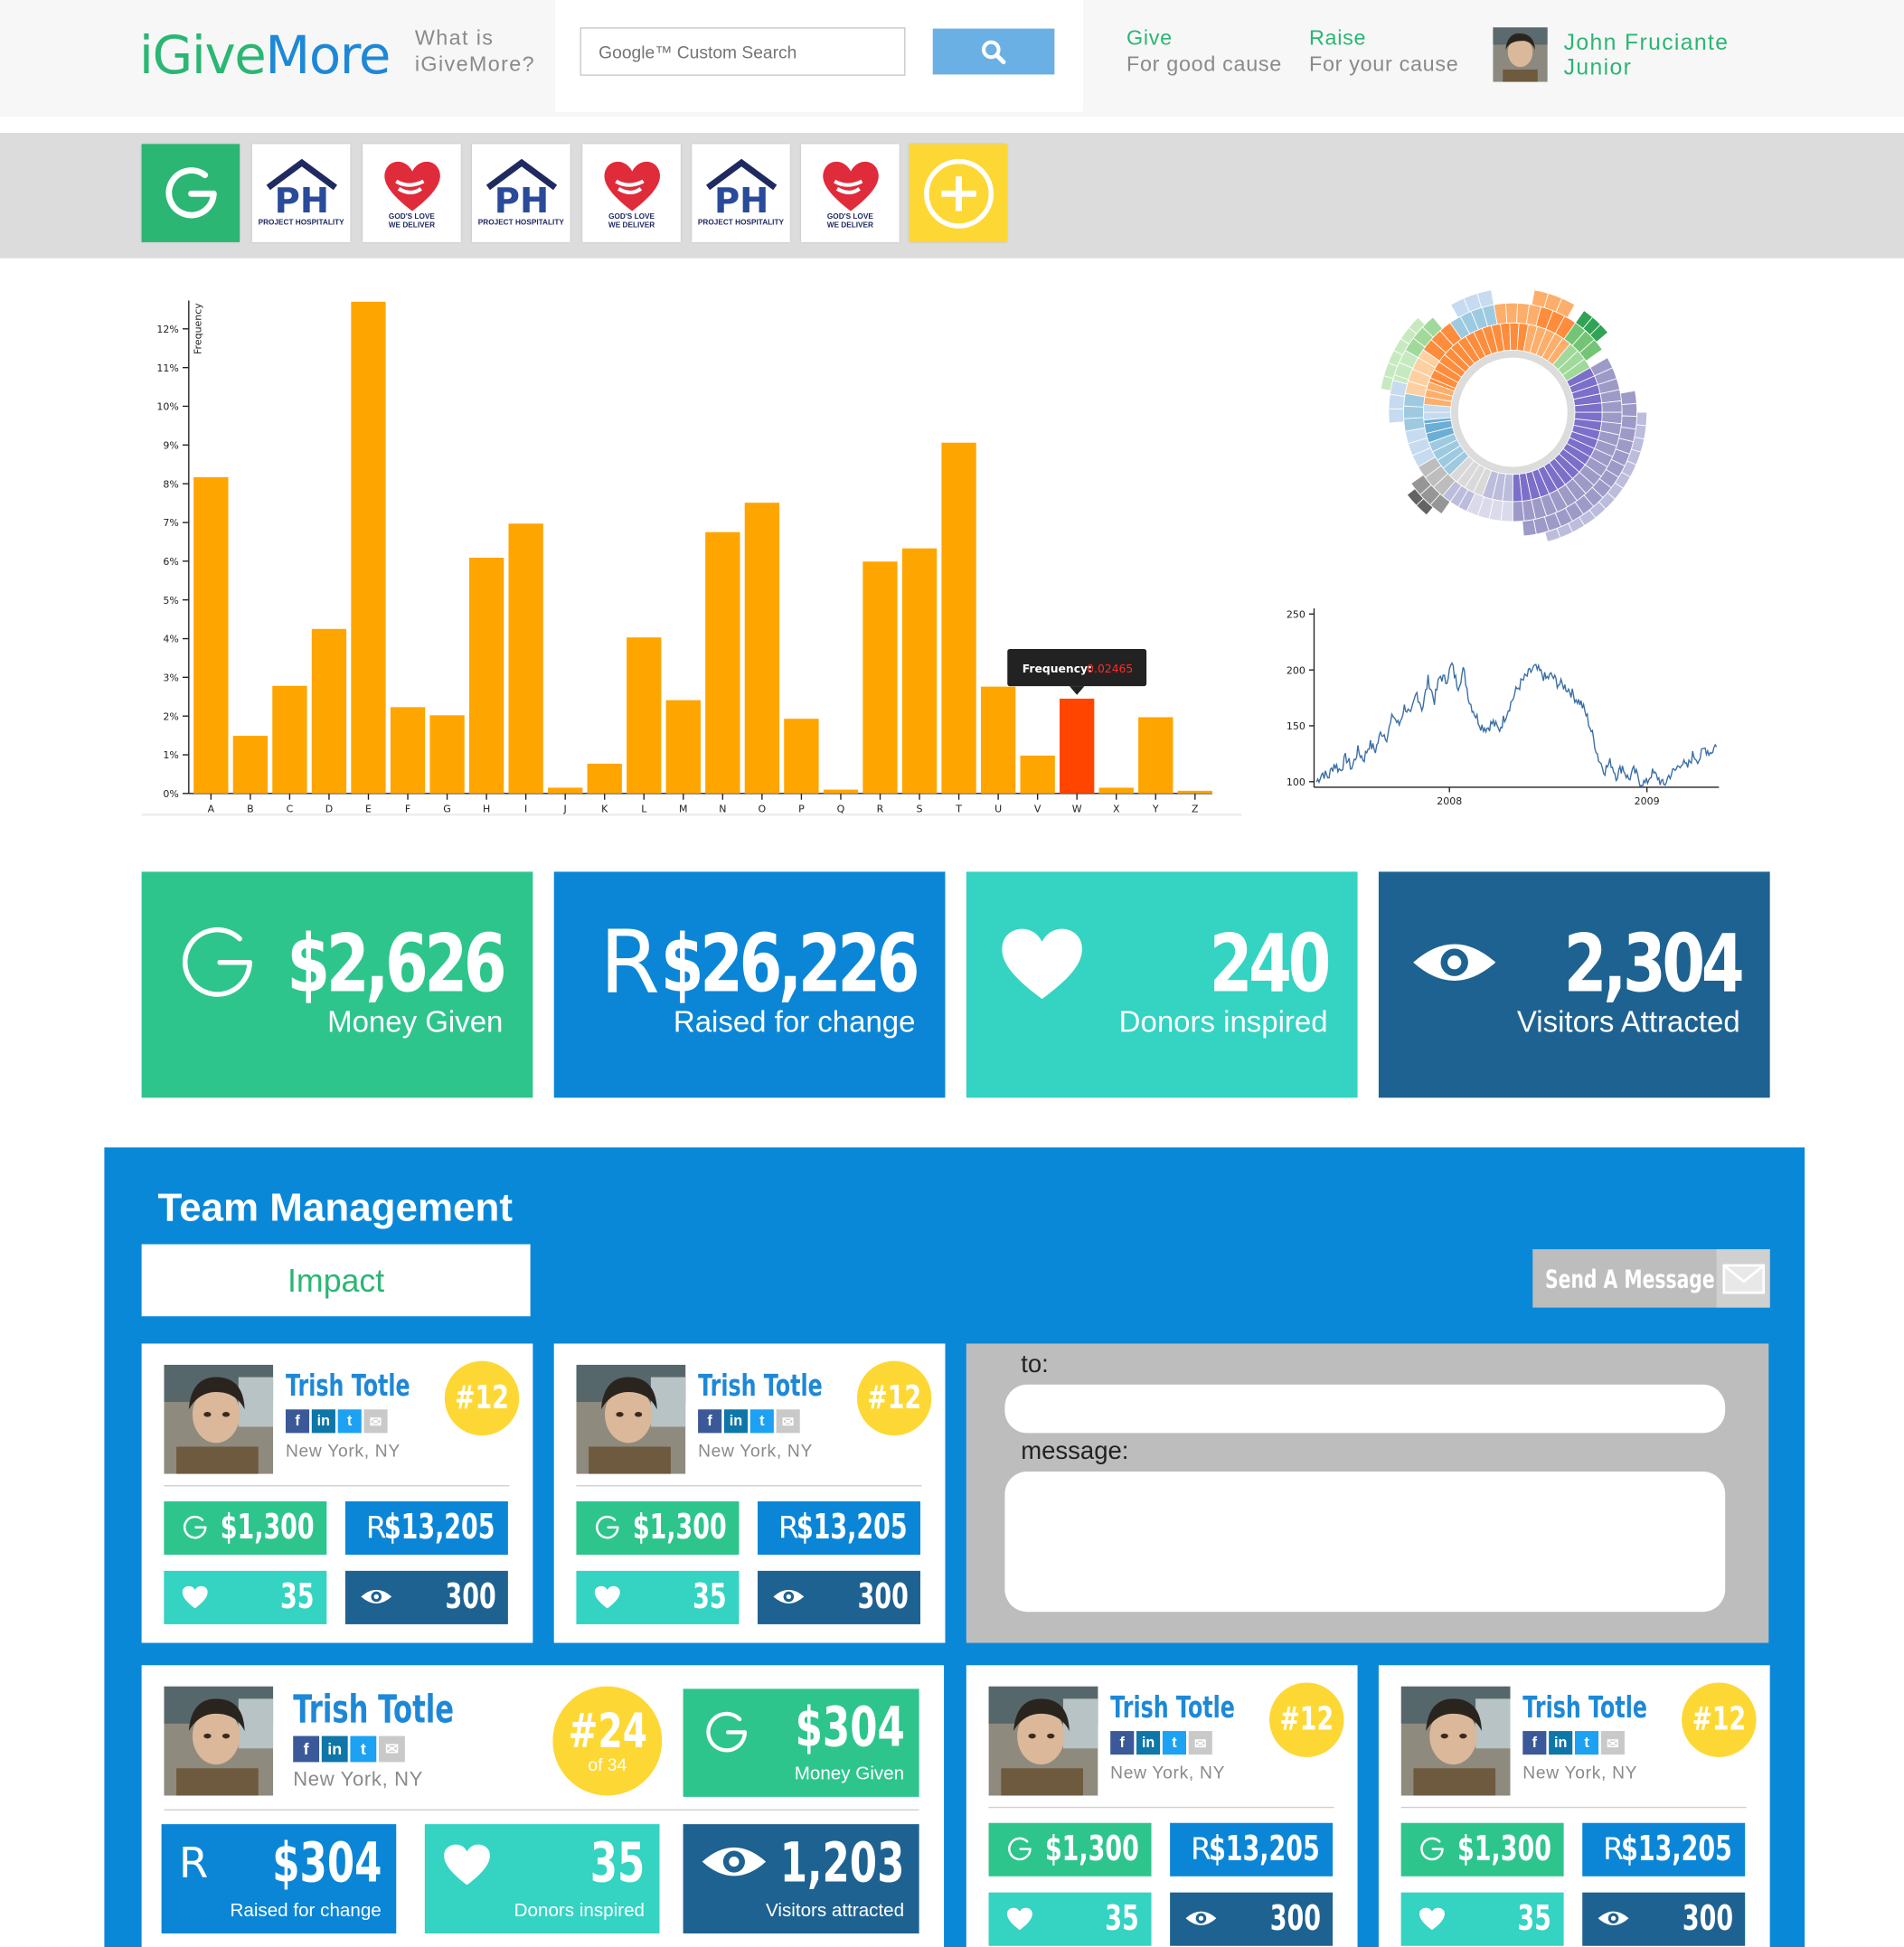  What do you see at coordinates (412, 193) in the screenshot?
I see `cause-gods-love-1: GOD'S LOVE WE DELIVER` at bounding box center [412, 193].